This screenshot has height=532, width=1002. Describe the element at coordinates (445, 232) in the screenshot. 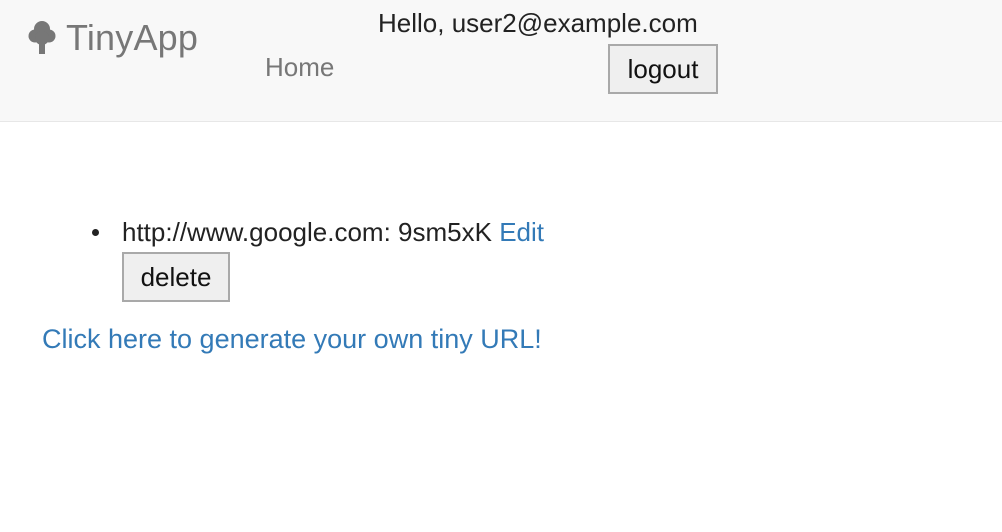

I see `short-url-id: 9sm5xK` at that location.